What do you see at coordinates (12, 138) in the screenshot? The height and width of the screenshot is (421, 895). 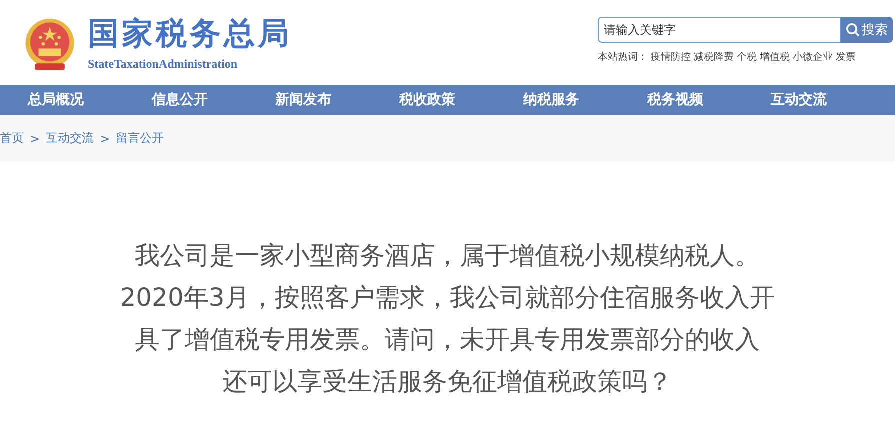 I see `breadcrumb-link: 首页` at bounding box center [12, 138].